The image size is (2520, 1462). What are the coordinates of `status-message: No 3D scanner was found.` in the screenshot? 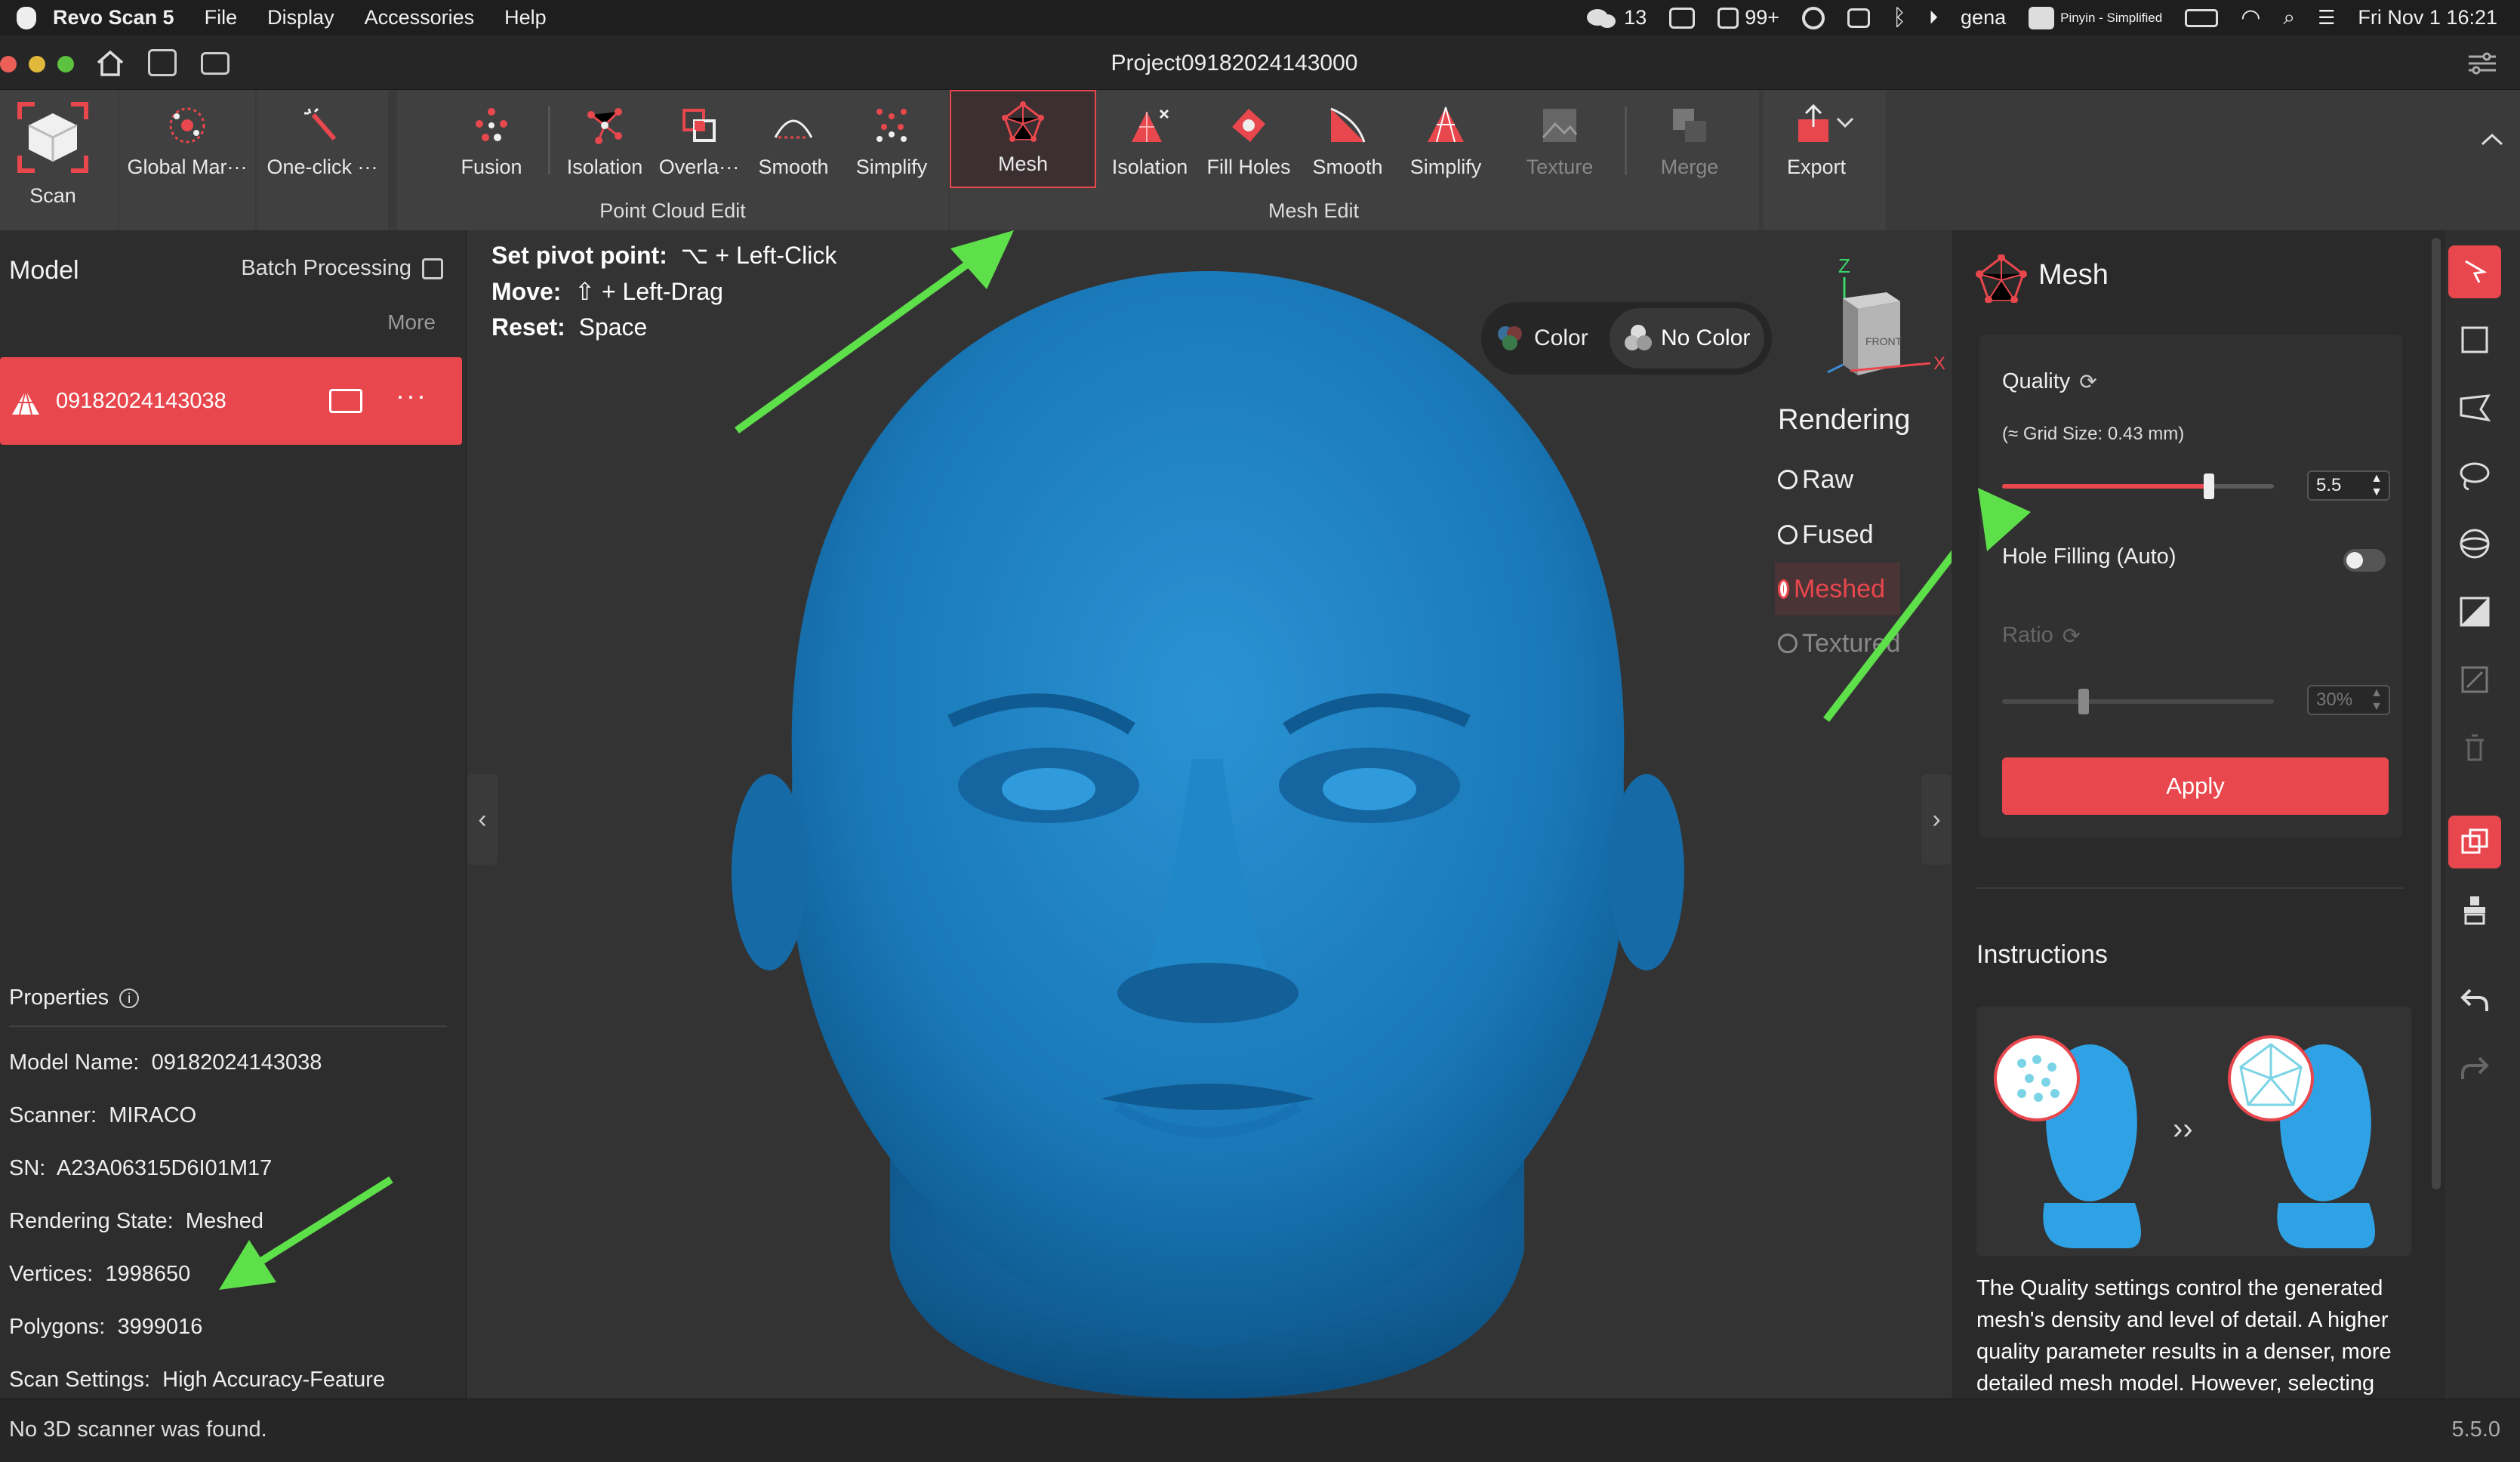 It's located at (138, 1429).